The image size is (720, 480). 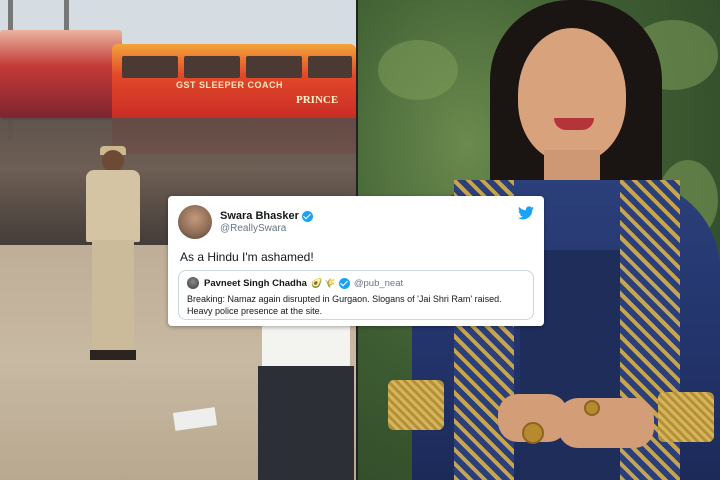 What do you see at coordinates (307, 216) in the screenshot?
I see `verified-badge-icon` at bounding box center [307, 216].